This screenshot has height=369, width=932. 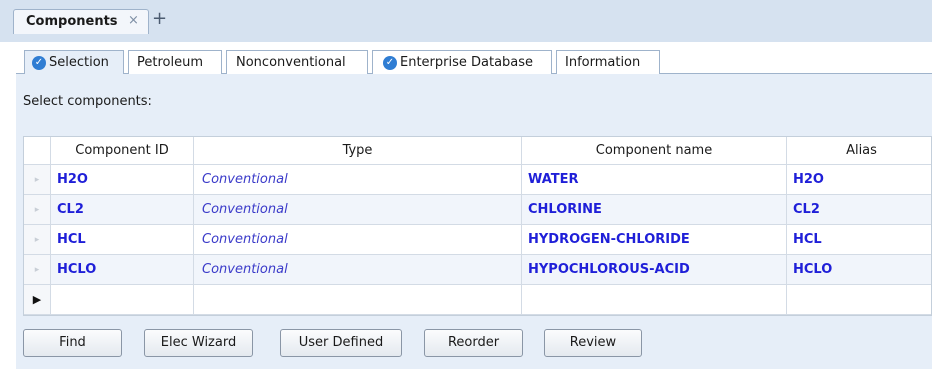 I want to click on tab-selection: ✓ Selection, so click(x=74, y=62).